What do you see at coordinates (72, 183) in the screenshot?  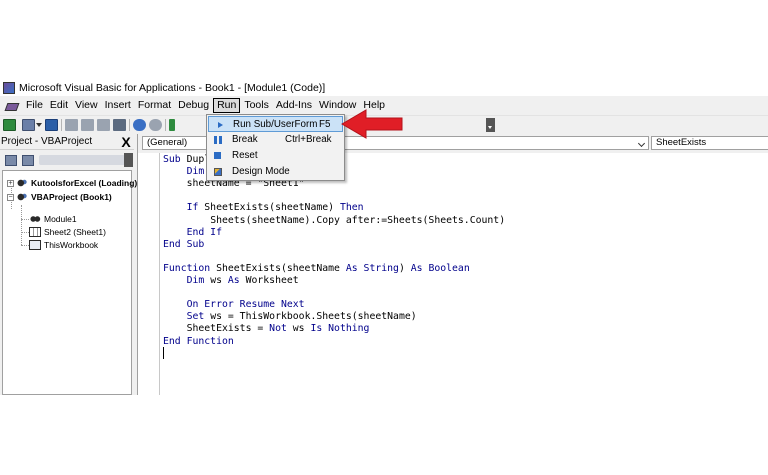 I see `tree-item-kutools: + KutoolsforExcel (Loading)` at bounding box center [72, 183].